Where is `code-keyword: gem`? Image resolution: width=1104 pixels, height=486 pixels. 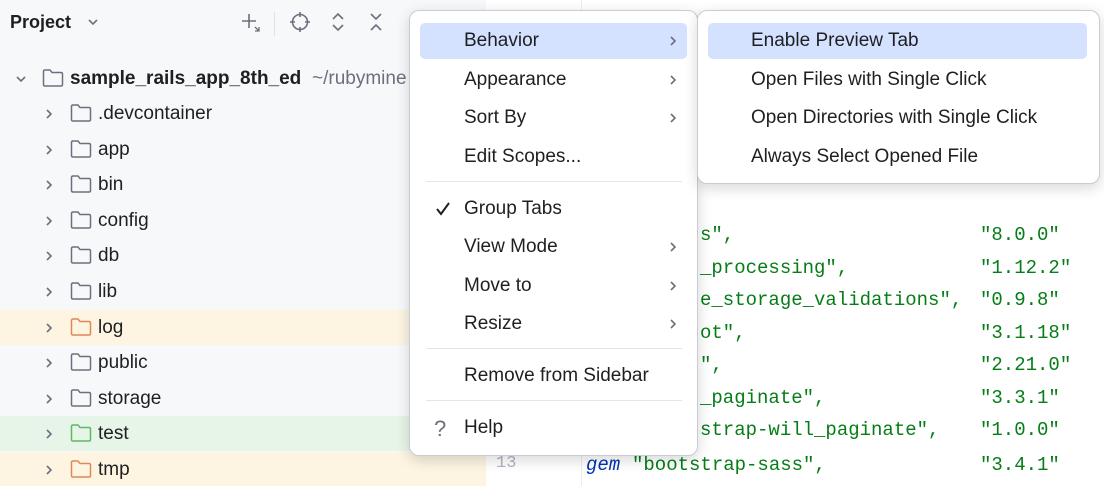
code-keyword: gem is located at coordinates (603, 465).